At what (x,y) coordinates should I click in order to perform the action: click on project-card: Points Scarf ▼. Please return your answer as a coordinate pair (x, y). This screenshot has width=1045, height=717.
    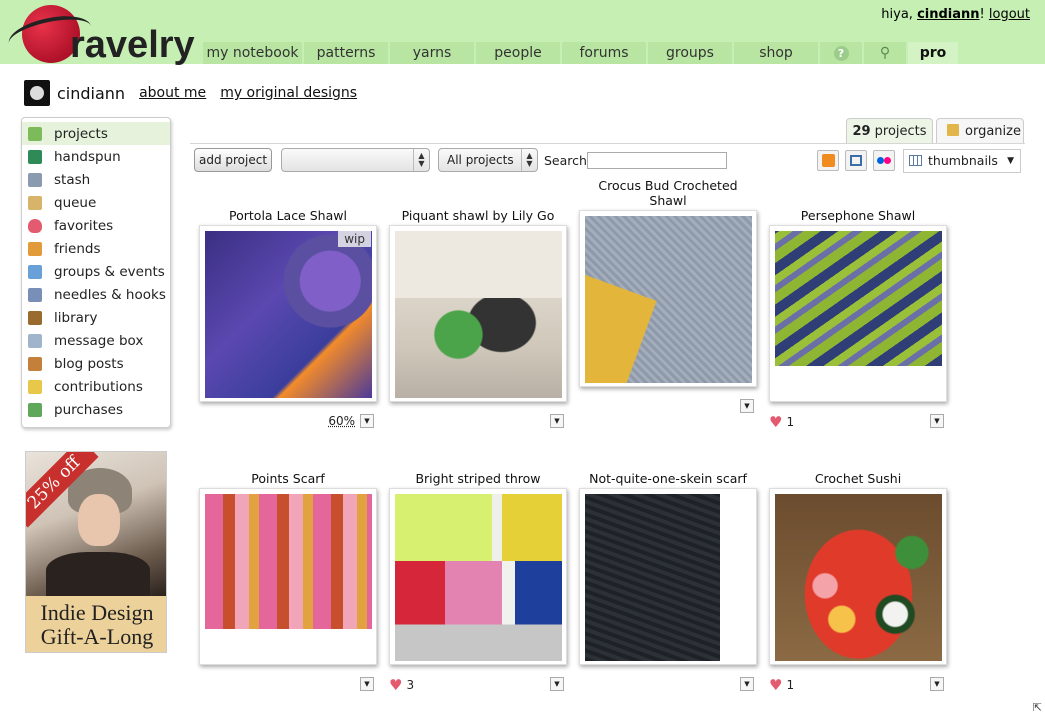
    Looking at the image, I should click on (288, 575).